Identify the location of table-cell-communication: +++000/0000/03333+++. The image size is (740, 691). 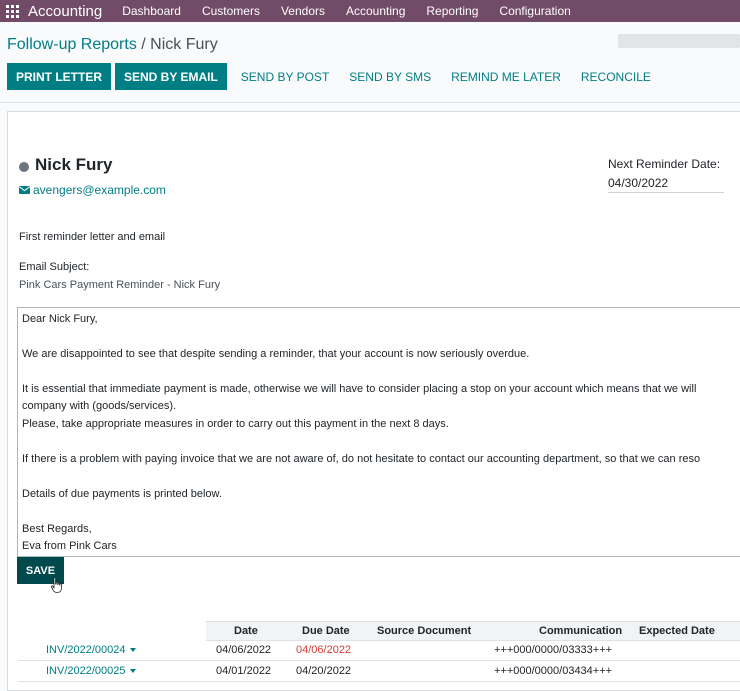
(553, 650).